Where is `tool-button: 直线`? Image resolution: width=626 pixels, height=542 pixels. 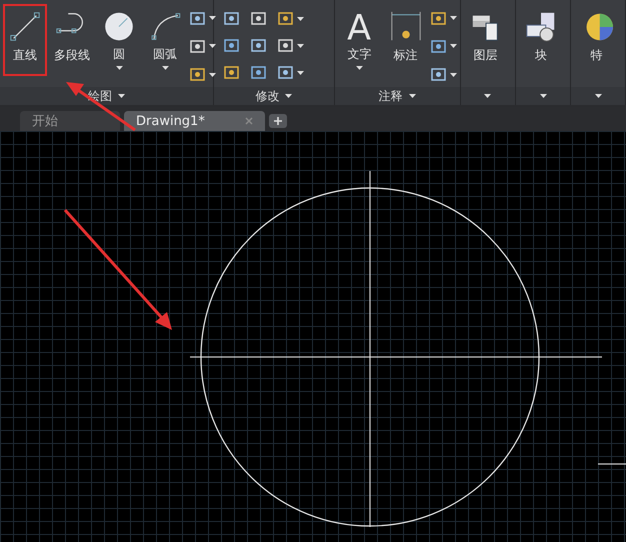 tool-button: 直线 is located at coordinates (25, 40).